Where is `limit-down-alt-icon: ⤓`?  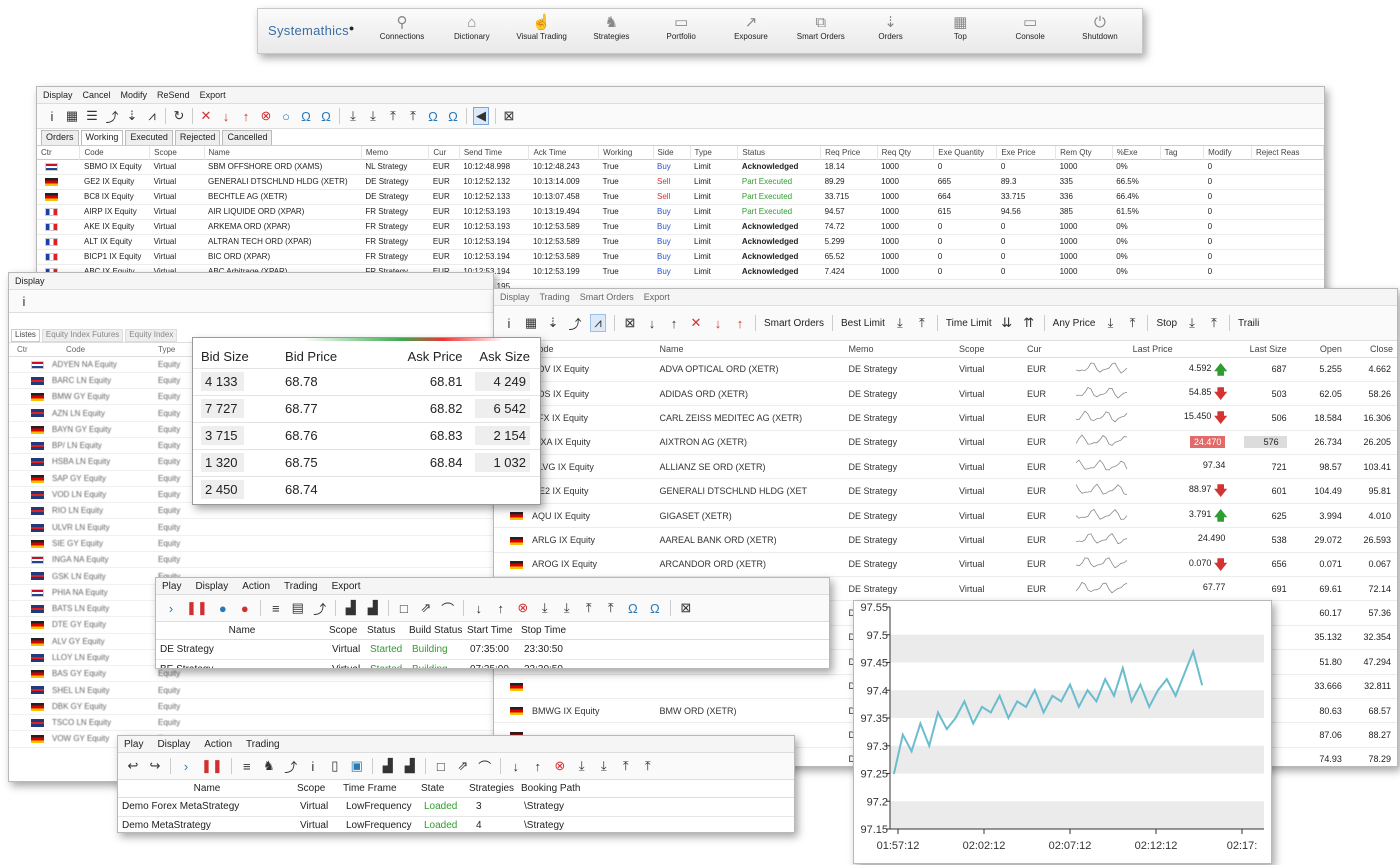
limit-down-alt-icon: ⤓ is located at coordinates (604, 766).